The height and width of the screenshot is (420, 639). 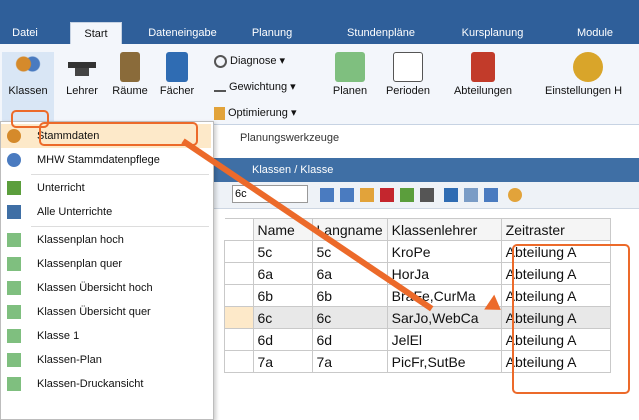 What do you see at coordinates (249, 61) in the screenshot?
I see `diagnose-button: Diagnose ▾` at bounding box center [249, 61].